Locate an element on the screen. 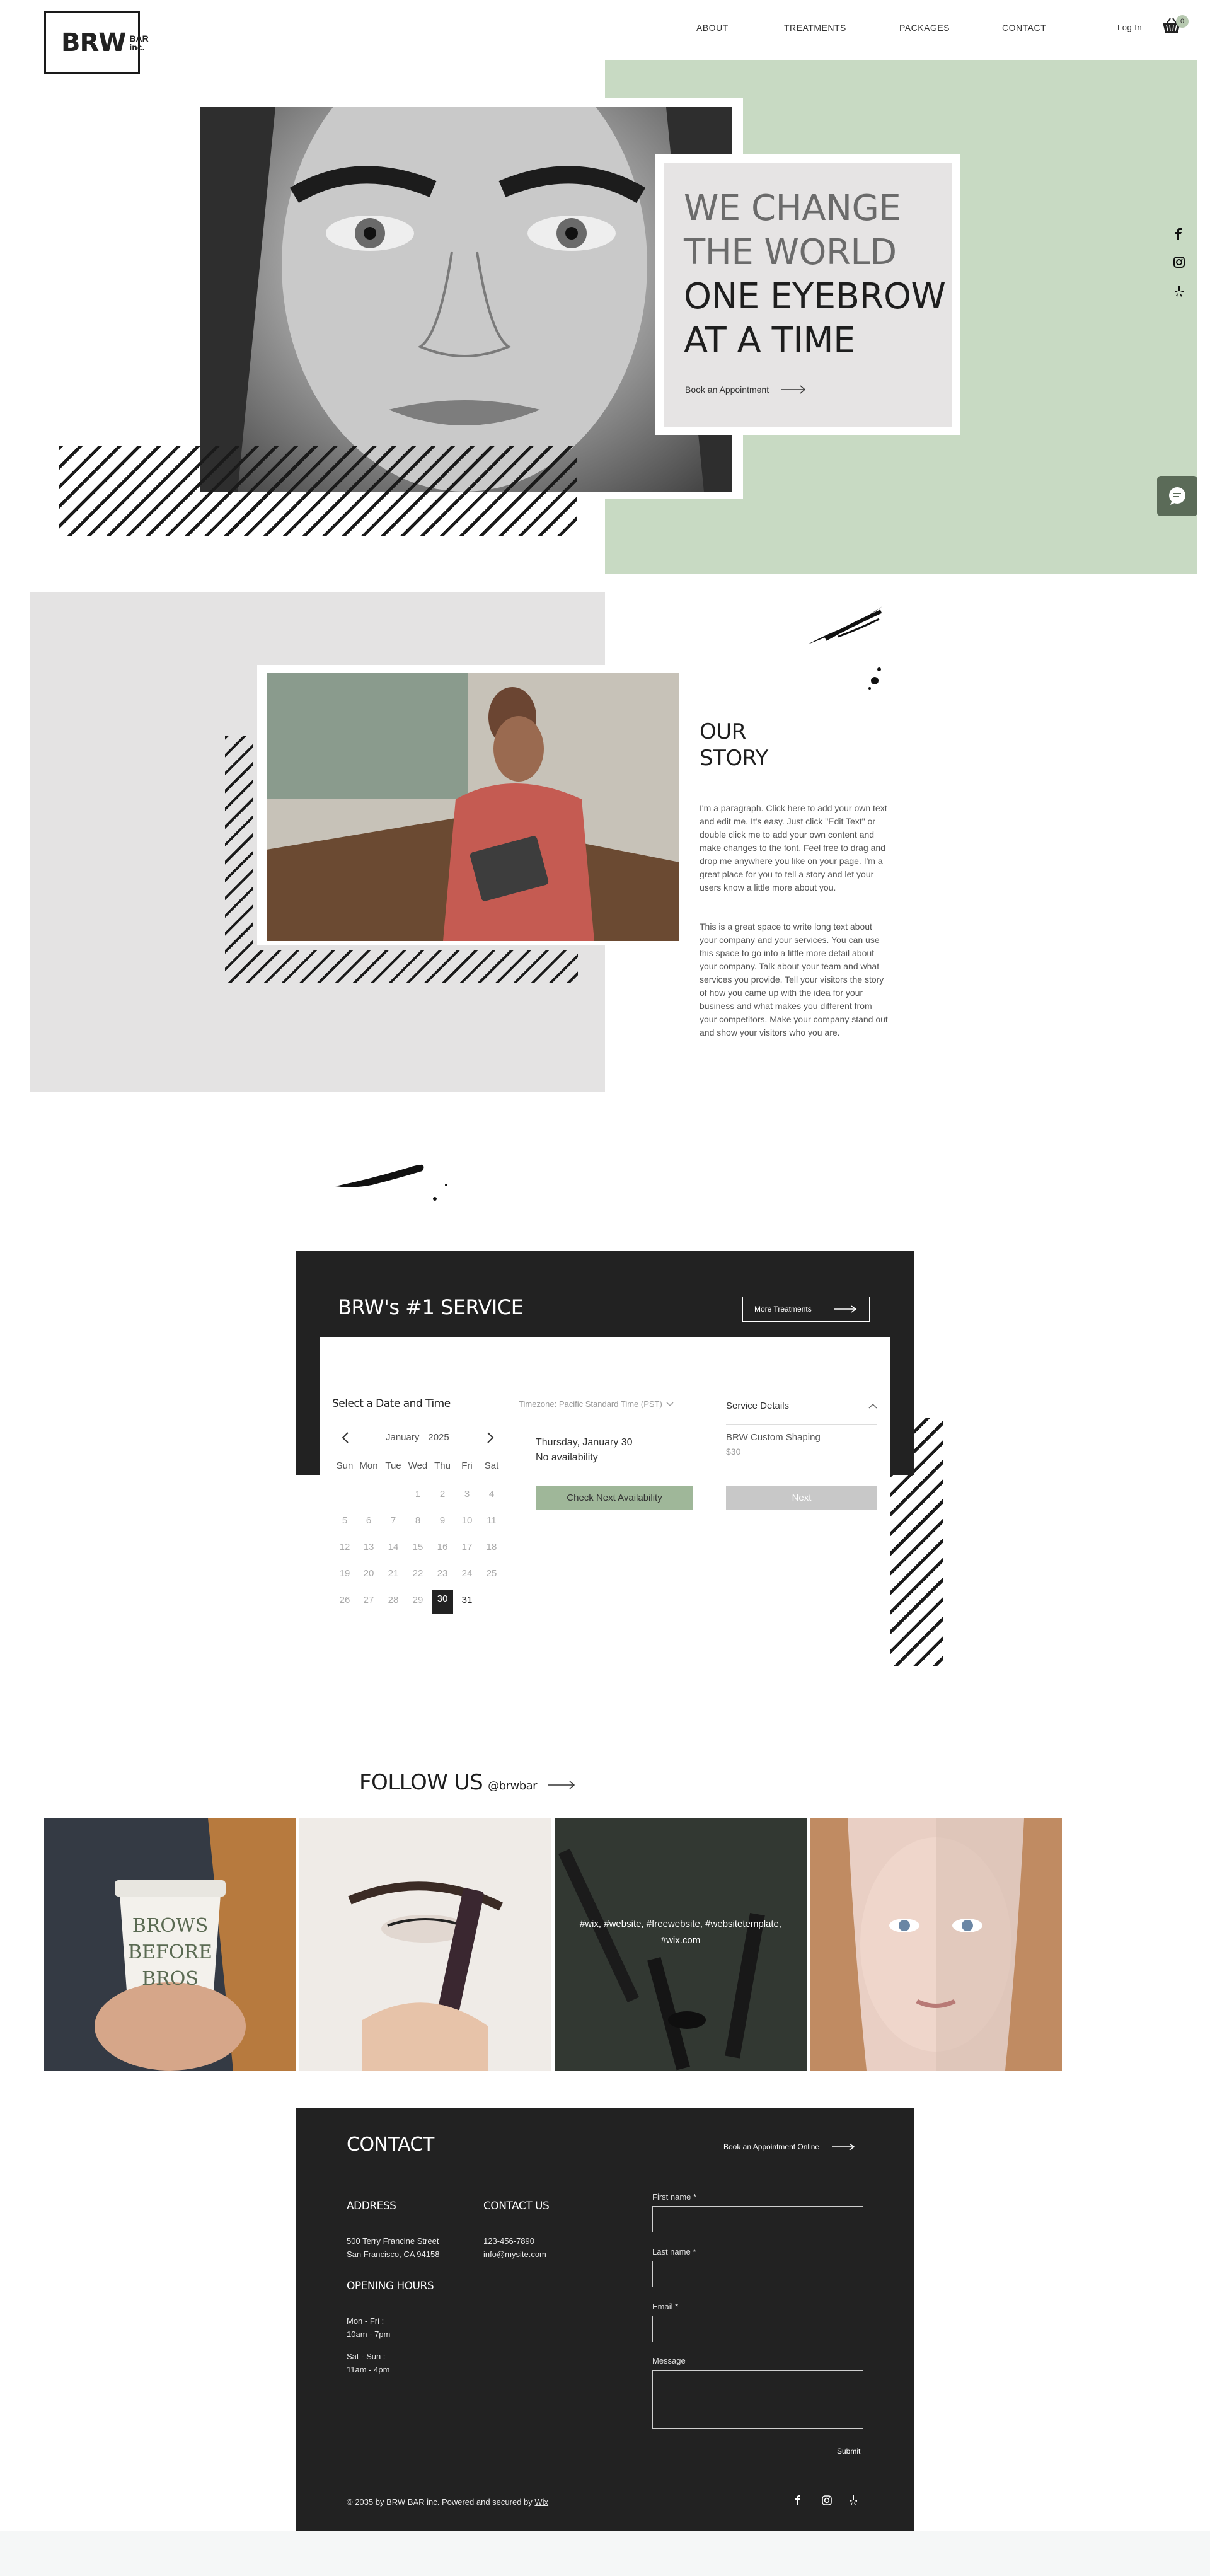 The height and width of the screenshot is (2576, 1210). story-photo-image is located at coordinates (473, 807).